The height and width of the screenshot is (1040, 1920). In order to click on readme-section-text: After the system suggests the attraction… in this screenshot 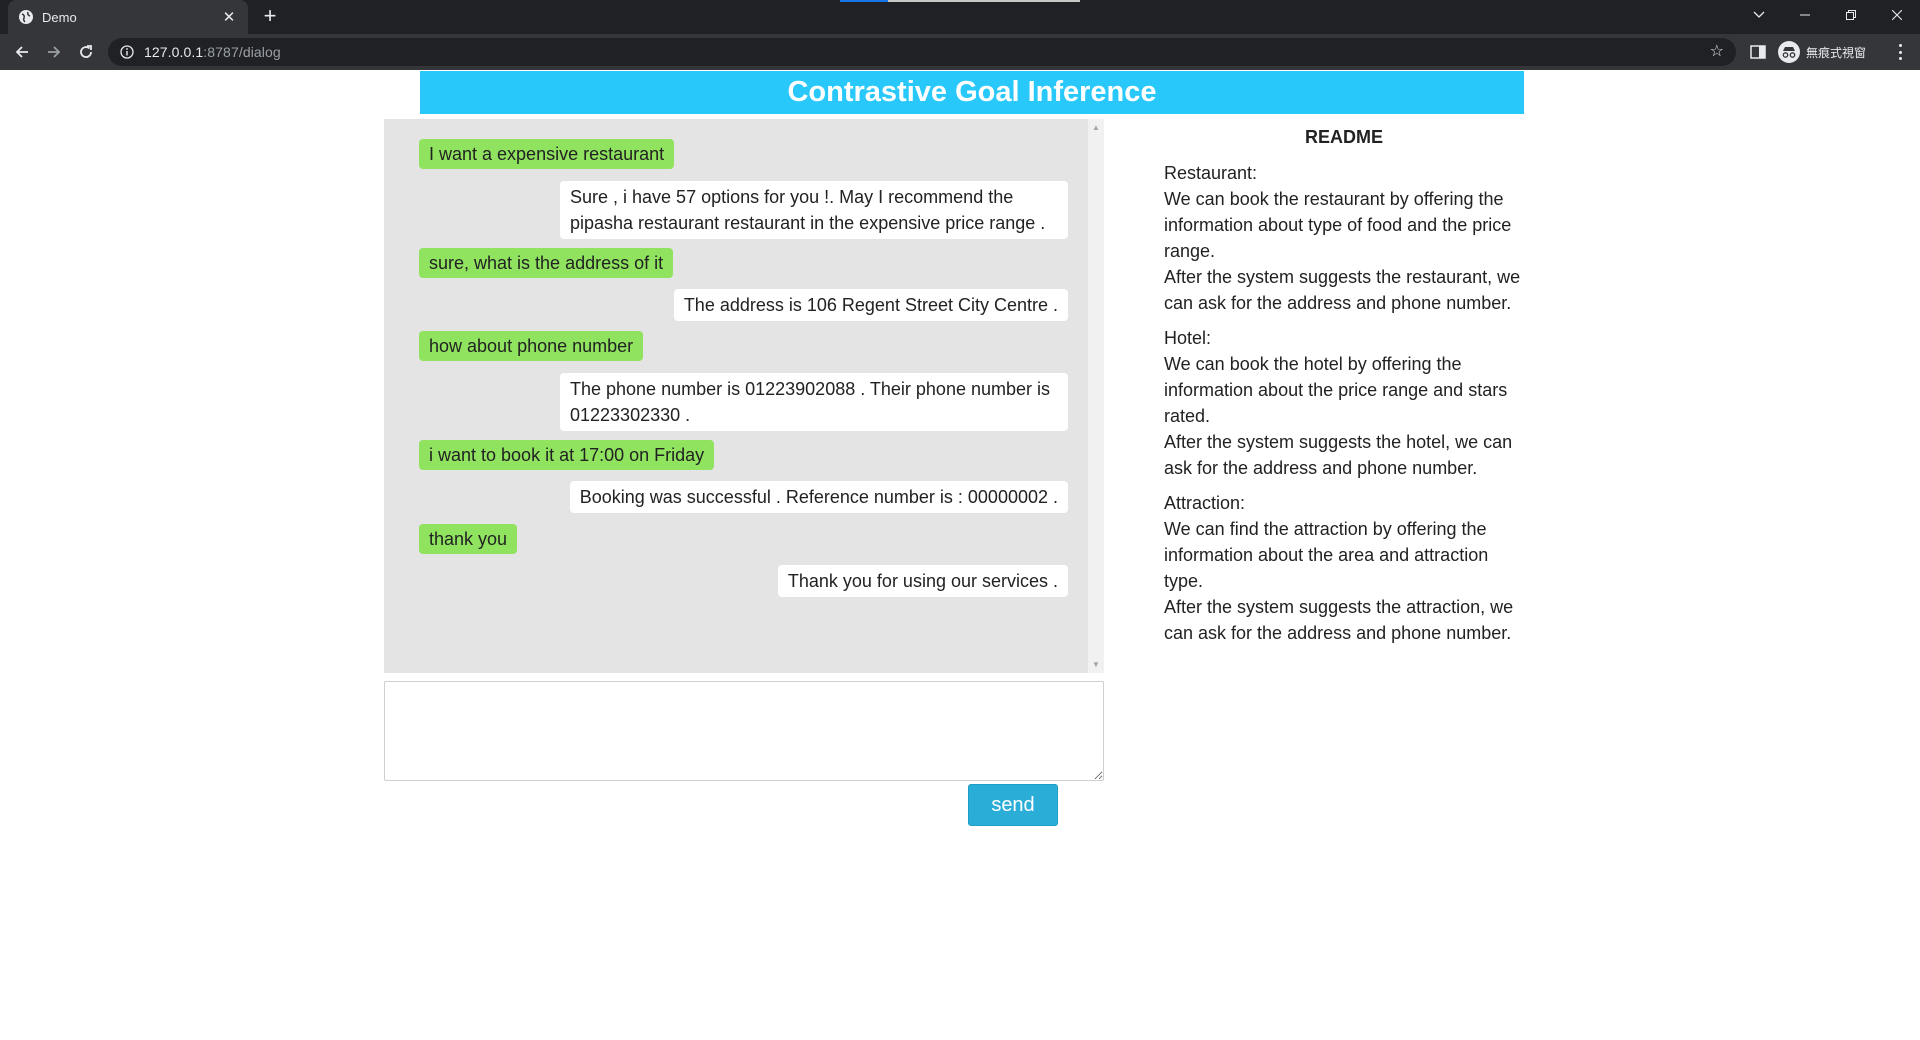, I will do `click(1339, 620)`.